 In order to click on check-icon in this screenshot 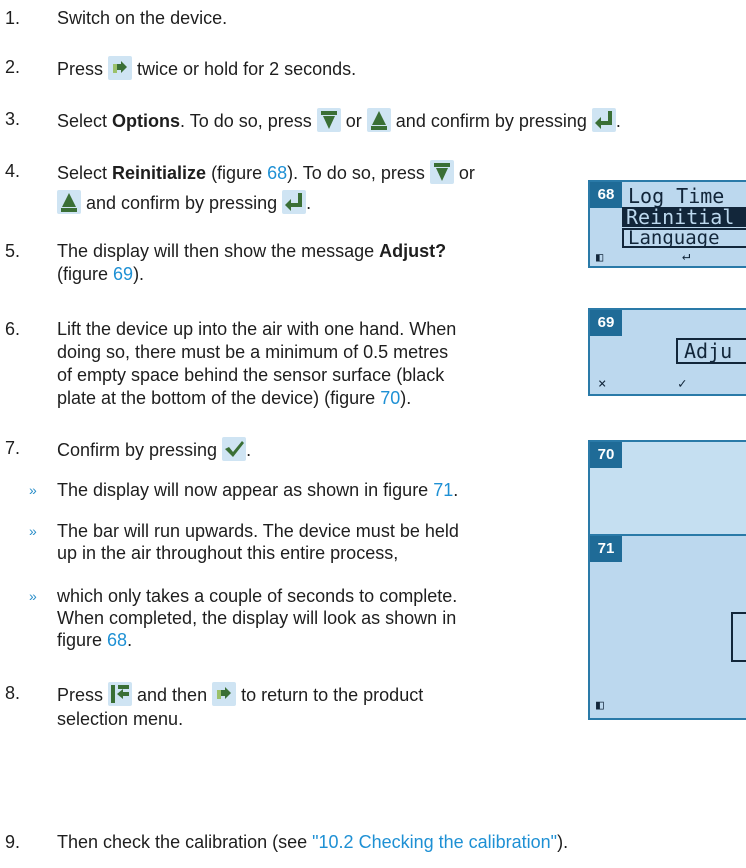, I will do `click(234, 449)`.